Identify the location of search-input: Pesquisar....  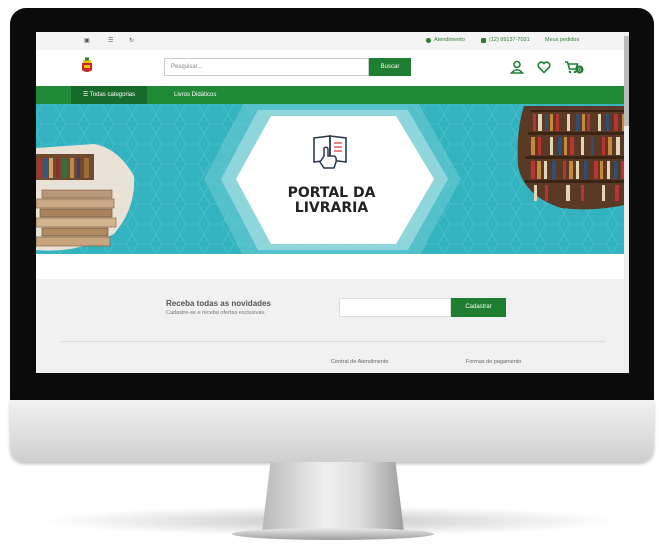
(266, 67).